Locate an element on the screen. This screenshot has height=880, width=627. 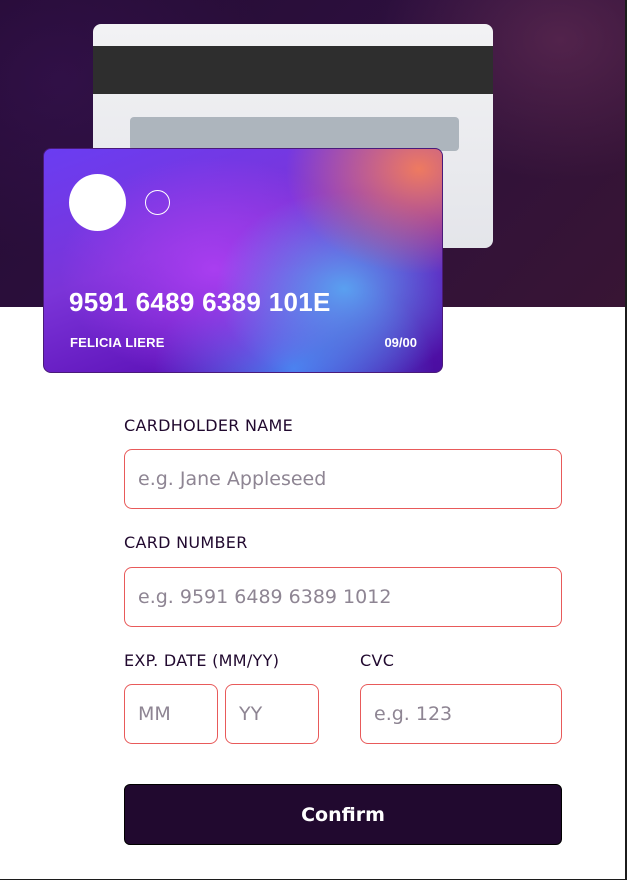
confirm-button: Confirm is located at coordinates (343, 814).